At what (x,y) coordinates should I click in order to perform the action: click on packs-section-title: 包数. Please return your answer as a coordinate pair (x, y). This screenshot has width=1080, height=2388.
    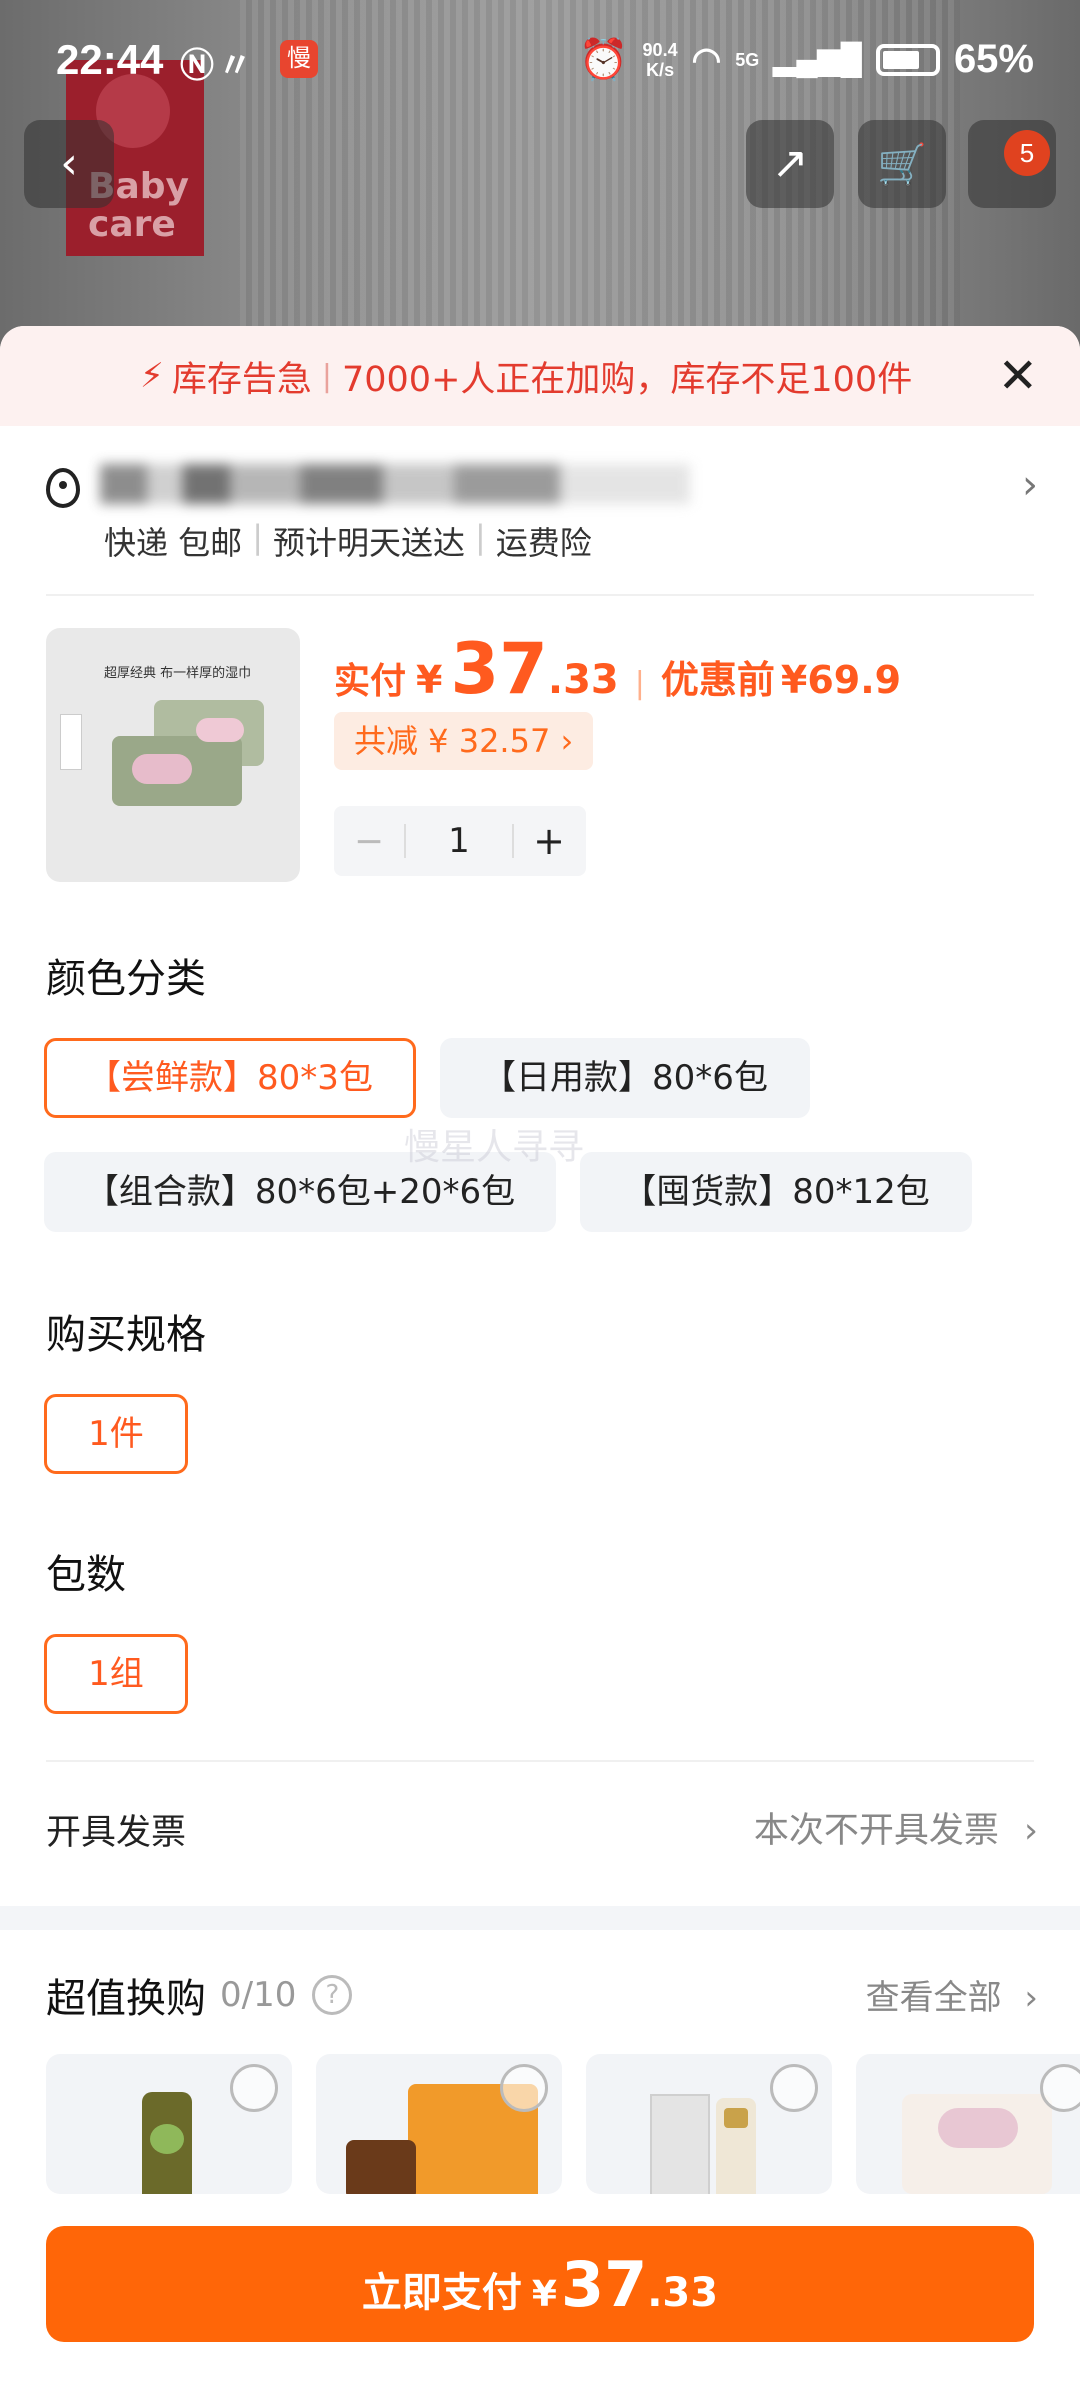
    Looking at the image, I should click on (86, 1575).